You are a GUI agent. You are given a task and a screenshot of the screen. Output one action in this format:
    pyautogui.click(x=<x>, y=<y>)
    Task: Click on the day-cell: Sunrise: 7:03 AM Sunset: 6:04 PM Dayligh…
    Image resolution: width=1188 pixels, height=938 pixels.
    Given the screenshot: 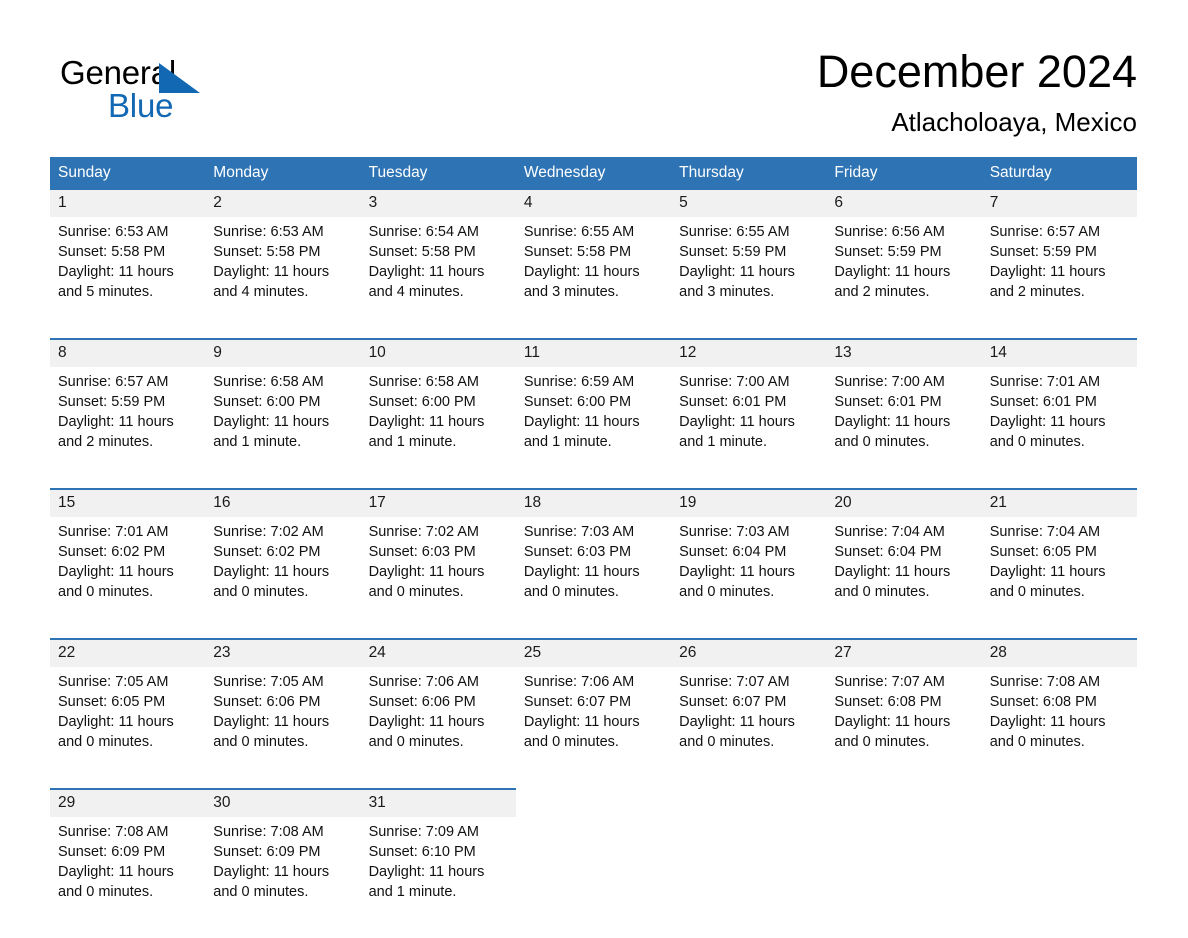 What is the action you would take?
    pyautogui.click(x=749, y=578)
    